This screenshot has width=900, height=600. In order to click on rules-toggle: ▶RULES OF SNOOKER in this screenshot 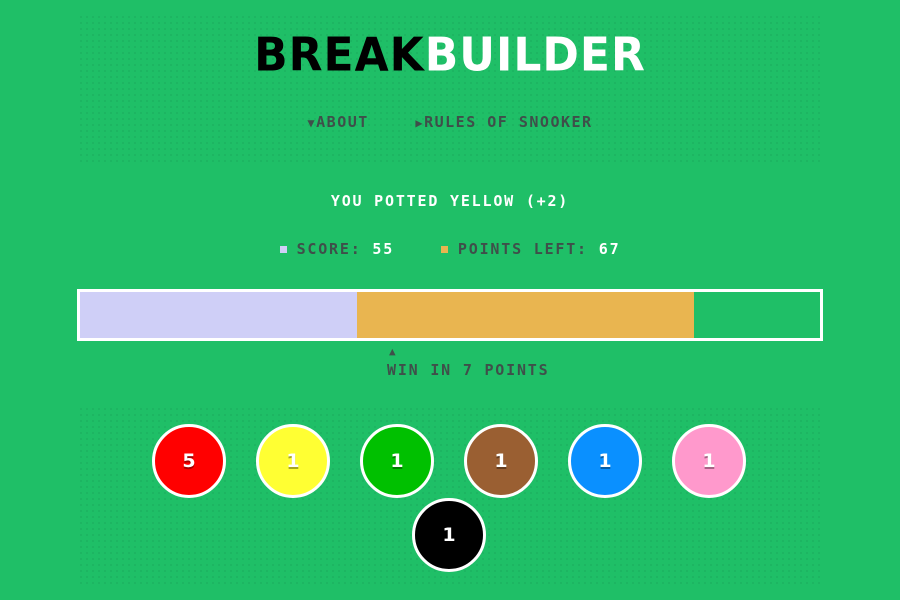, I will do `click(503, 122)`.